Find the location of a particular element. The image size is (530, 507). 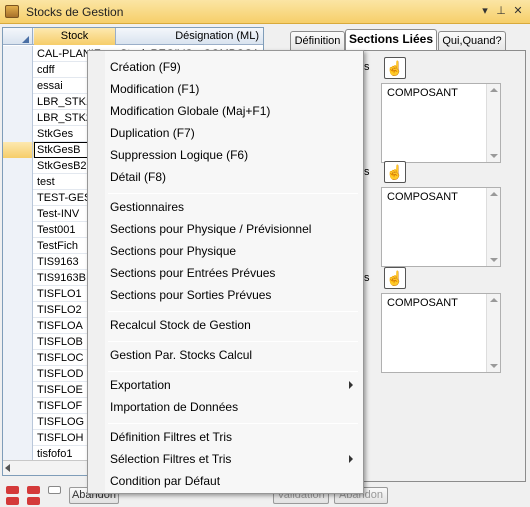

hand-select-button-1: ☝ is located at coordinates (395, 68).